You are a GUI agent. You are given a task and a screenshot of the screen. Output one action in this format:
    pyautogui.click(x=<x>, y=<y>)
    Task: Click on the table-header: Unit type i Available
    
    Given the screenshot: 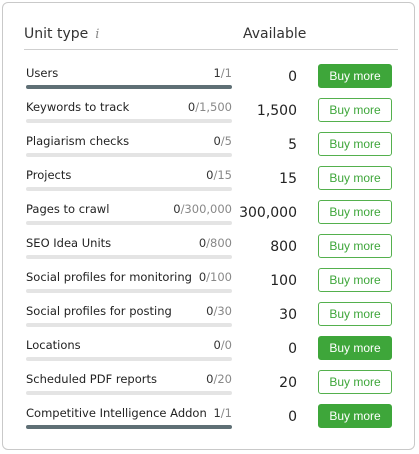 What is the action you would take?
    pyautogui.click(x=211, y=37)
    